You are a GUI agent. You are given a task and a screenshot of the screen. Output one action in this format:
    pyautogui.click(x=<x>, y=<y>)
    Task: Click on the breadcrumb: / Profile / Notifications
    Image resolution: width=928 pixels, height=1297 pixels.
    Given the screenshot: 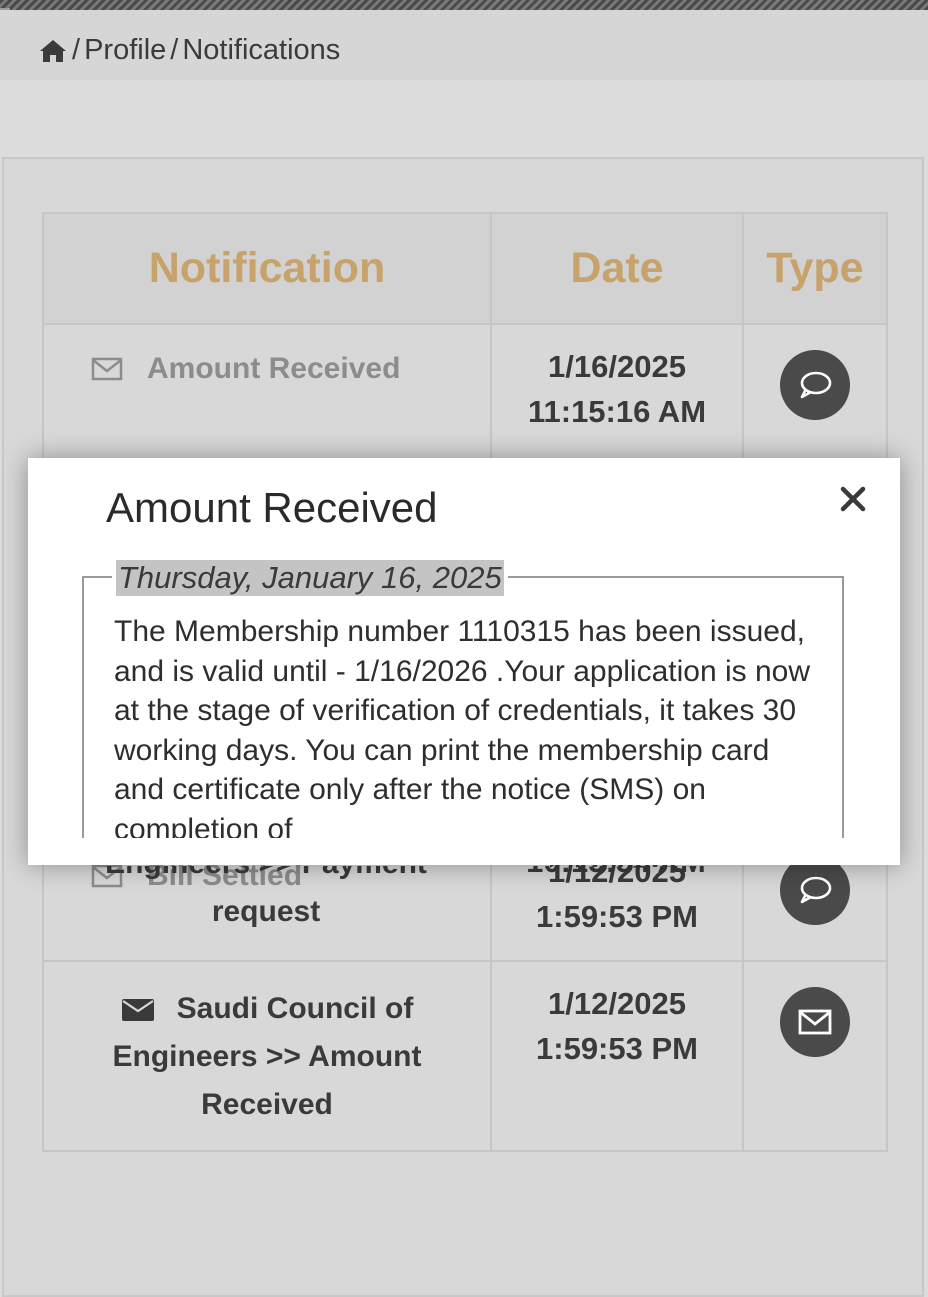 What is the action you would take?
    pyautogui.click(x=191, y=50)
    